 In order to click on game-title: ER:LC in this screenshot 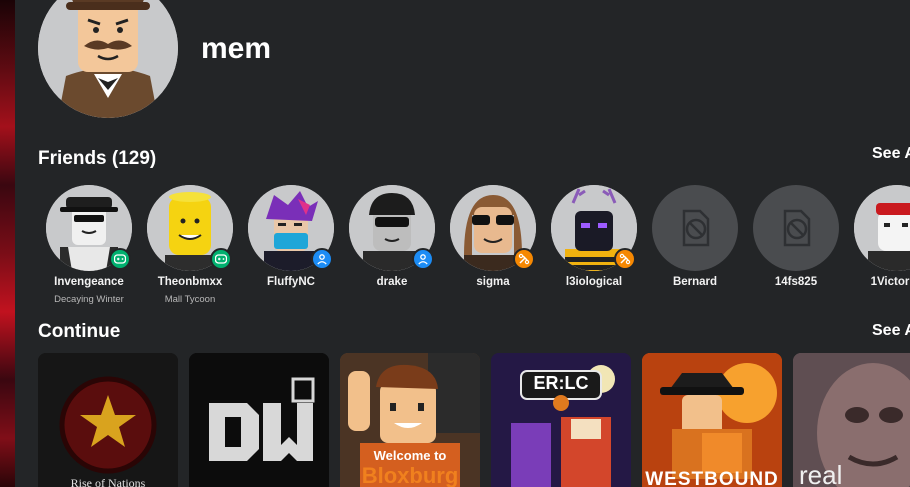, I will do `click(561, 383)`.